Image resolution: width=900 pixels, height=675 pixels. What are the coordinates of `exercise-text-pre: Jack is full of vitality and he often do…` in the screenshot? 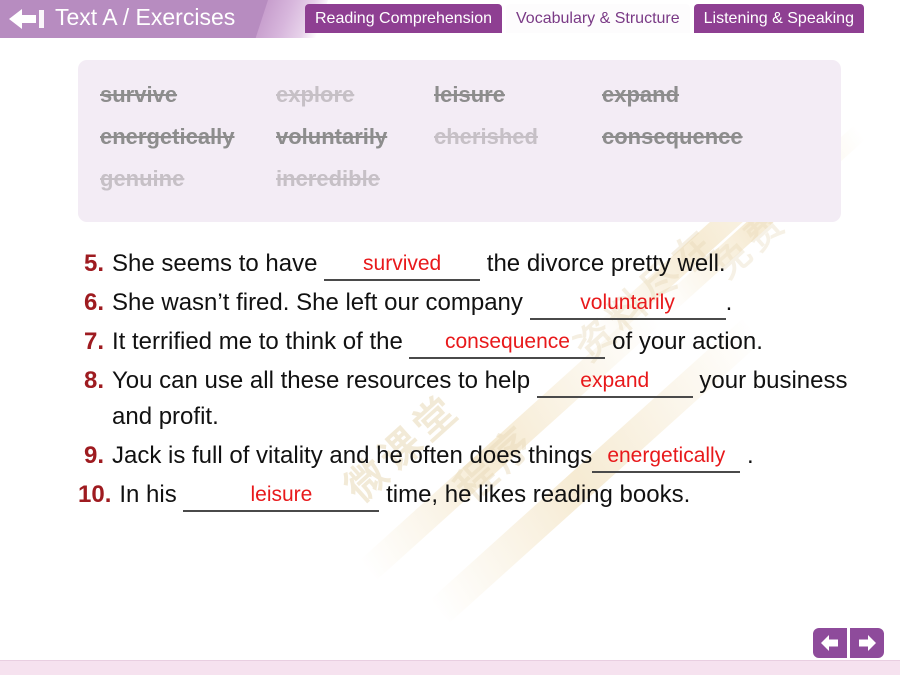 It's located at (352, 455).